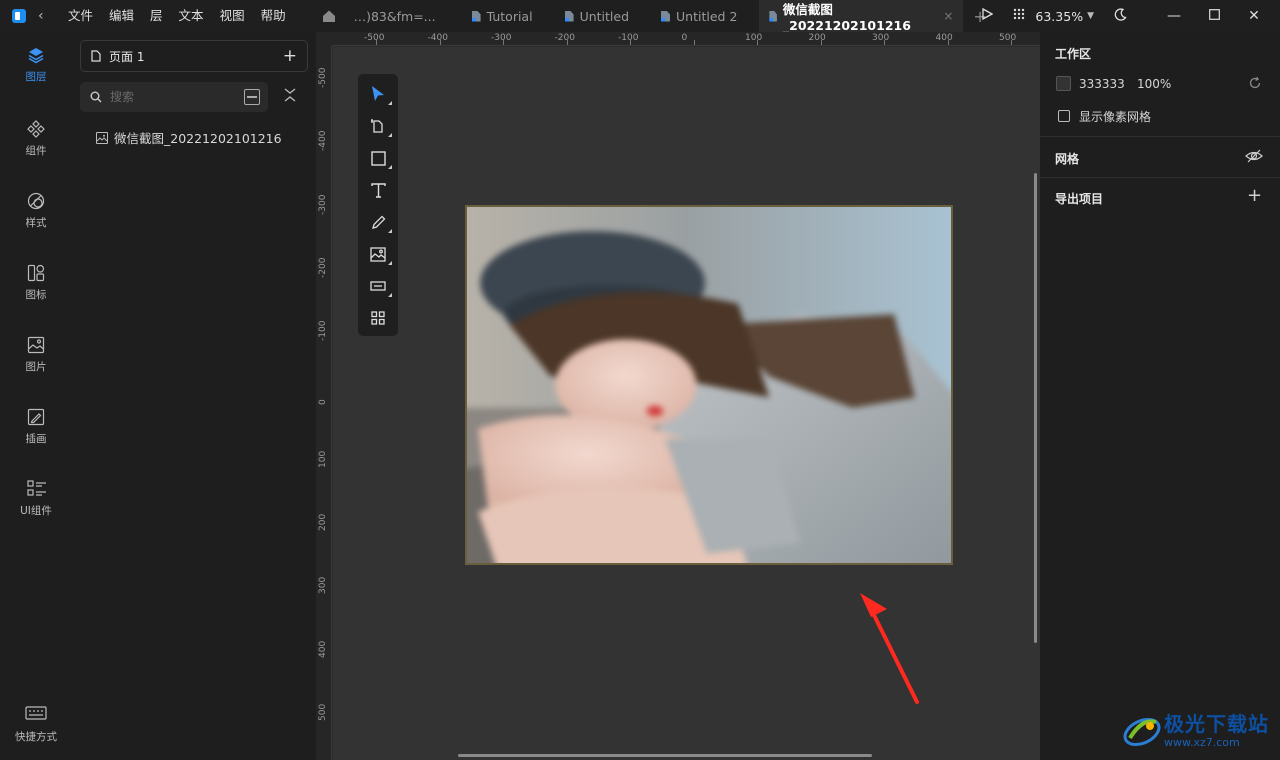 This screenshot has width=1280, height=760. Describe the element at coordinates (987, 15) in the screenshot. I see `play-icon` at that location.